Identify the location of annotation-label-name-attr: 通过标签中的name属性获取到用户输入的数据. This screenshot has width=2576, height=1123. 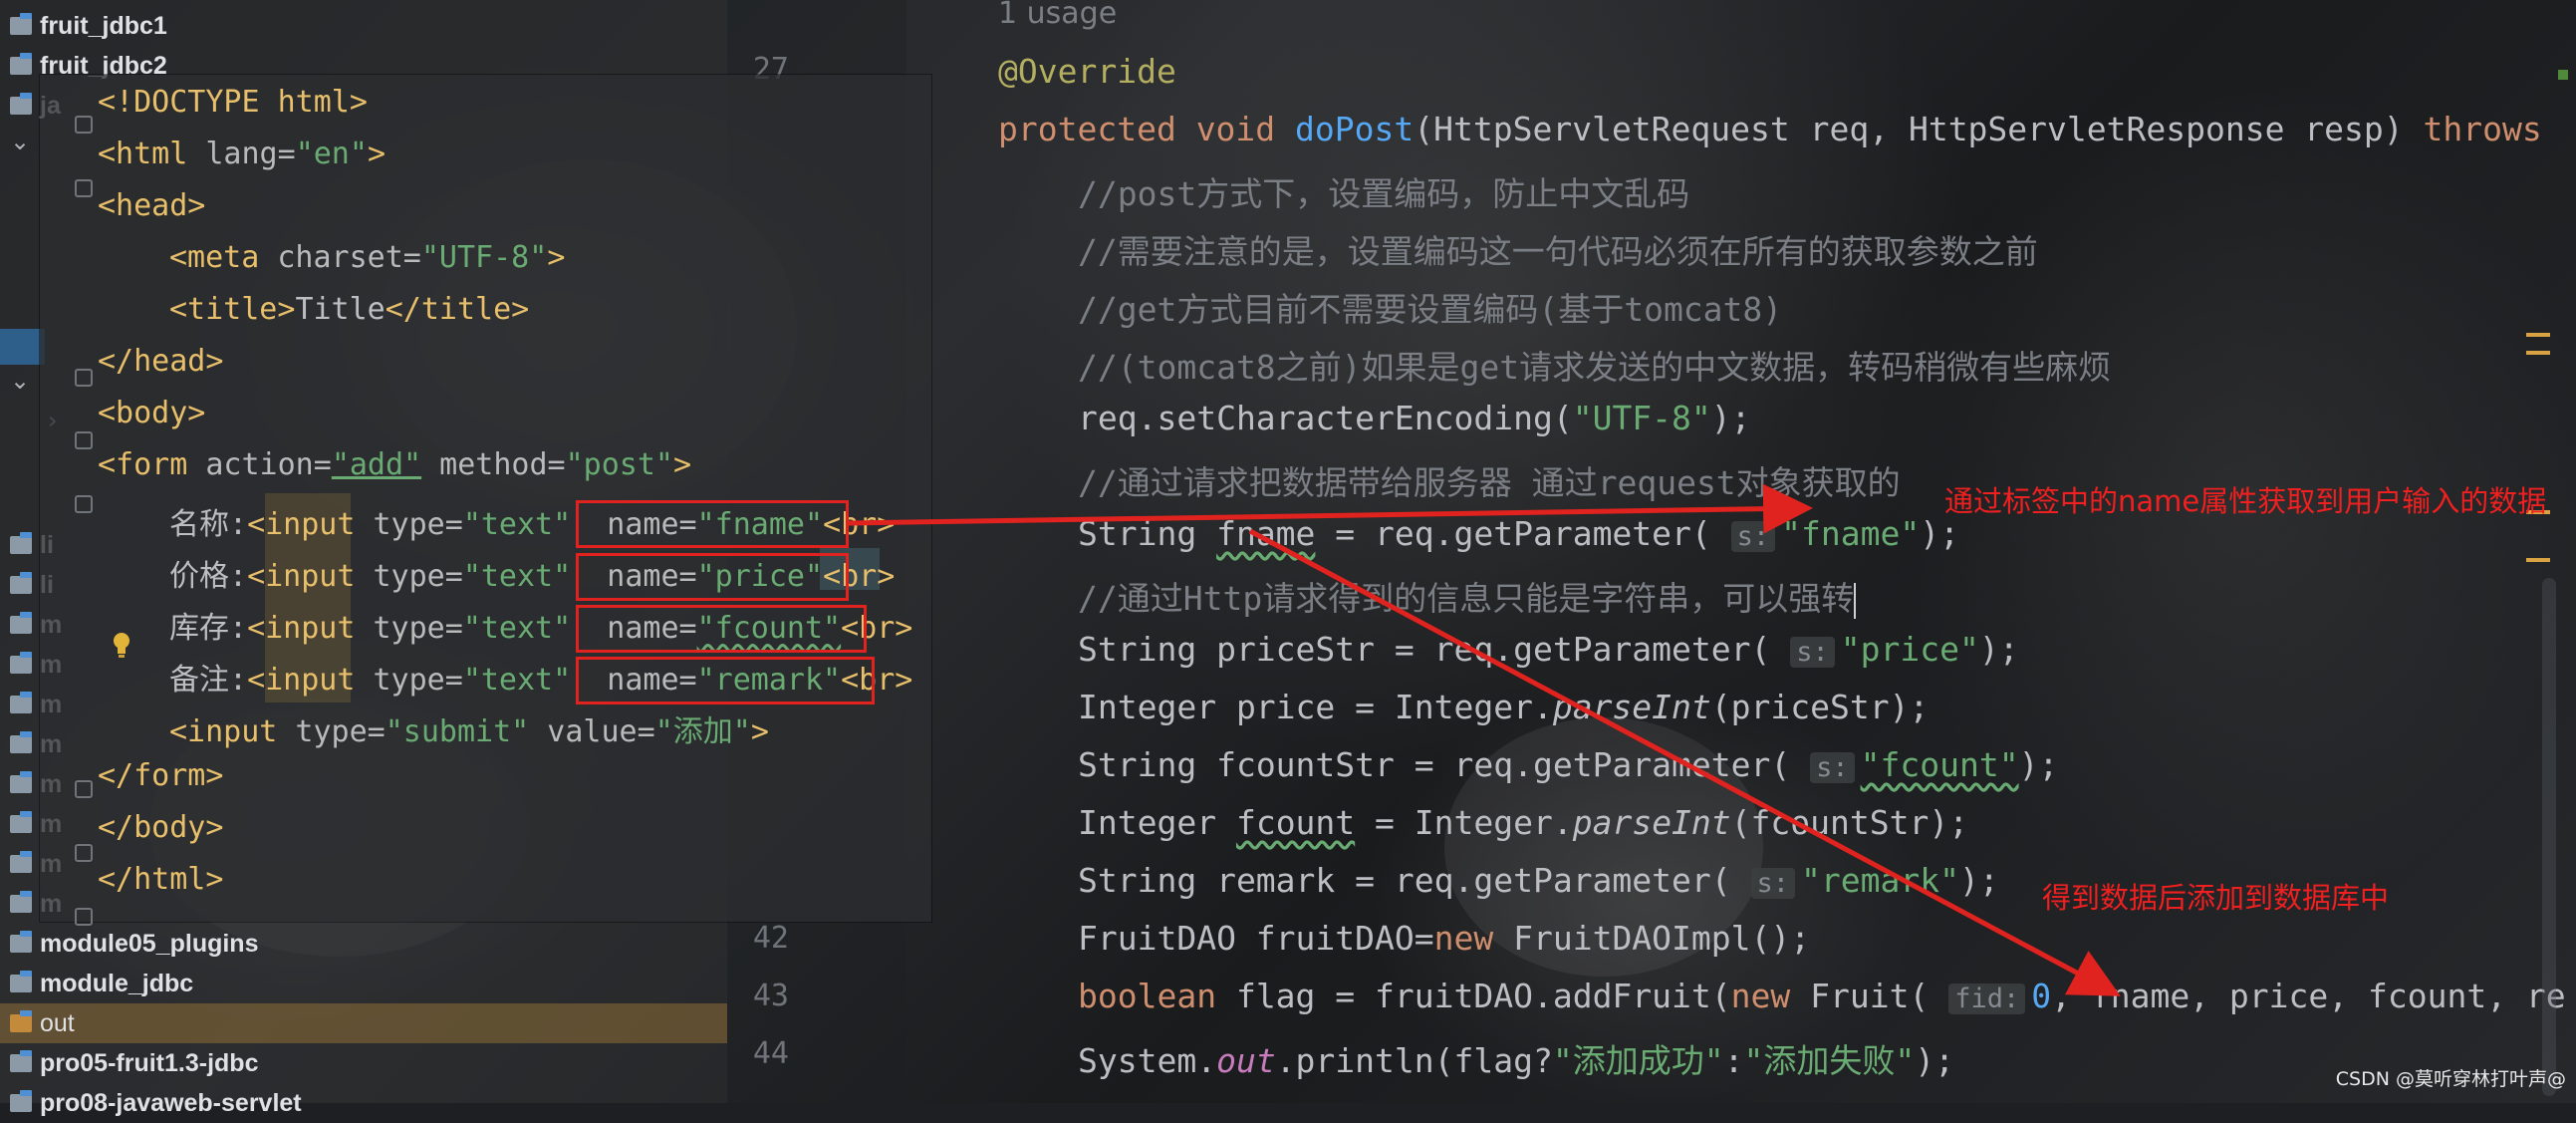
(2245, 501).